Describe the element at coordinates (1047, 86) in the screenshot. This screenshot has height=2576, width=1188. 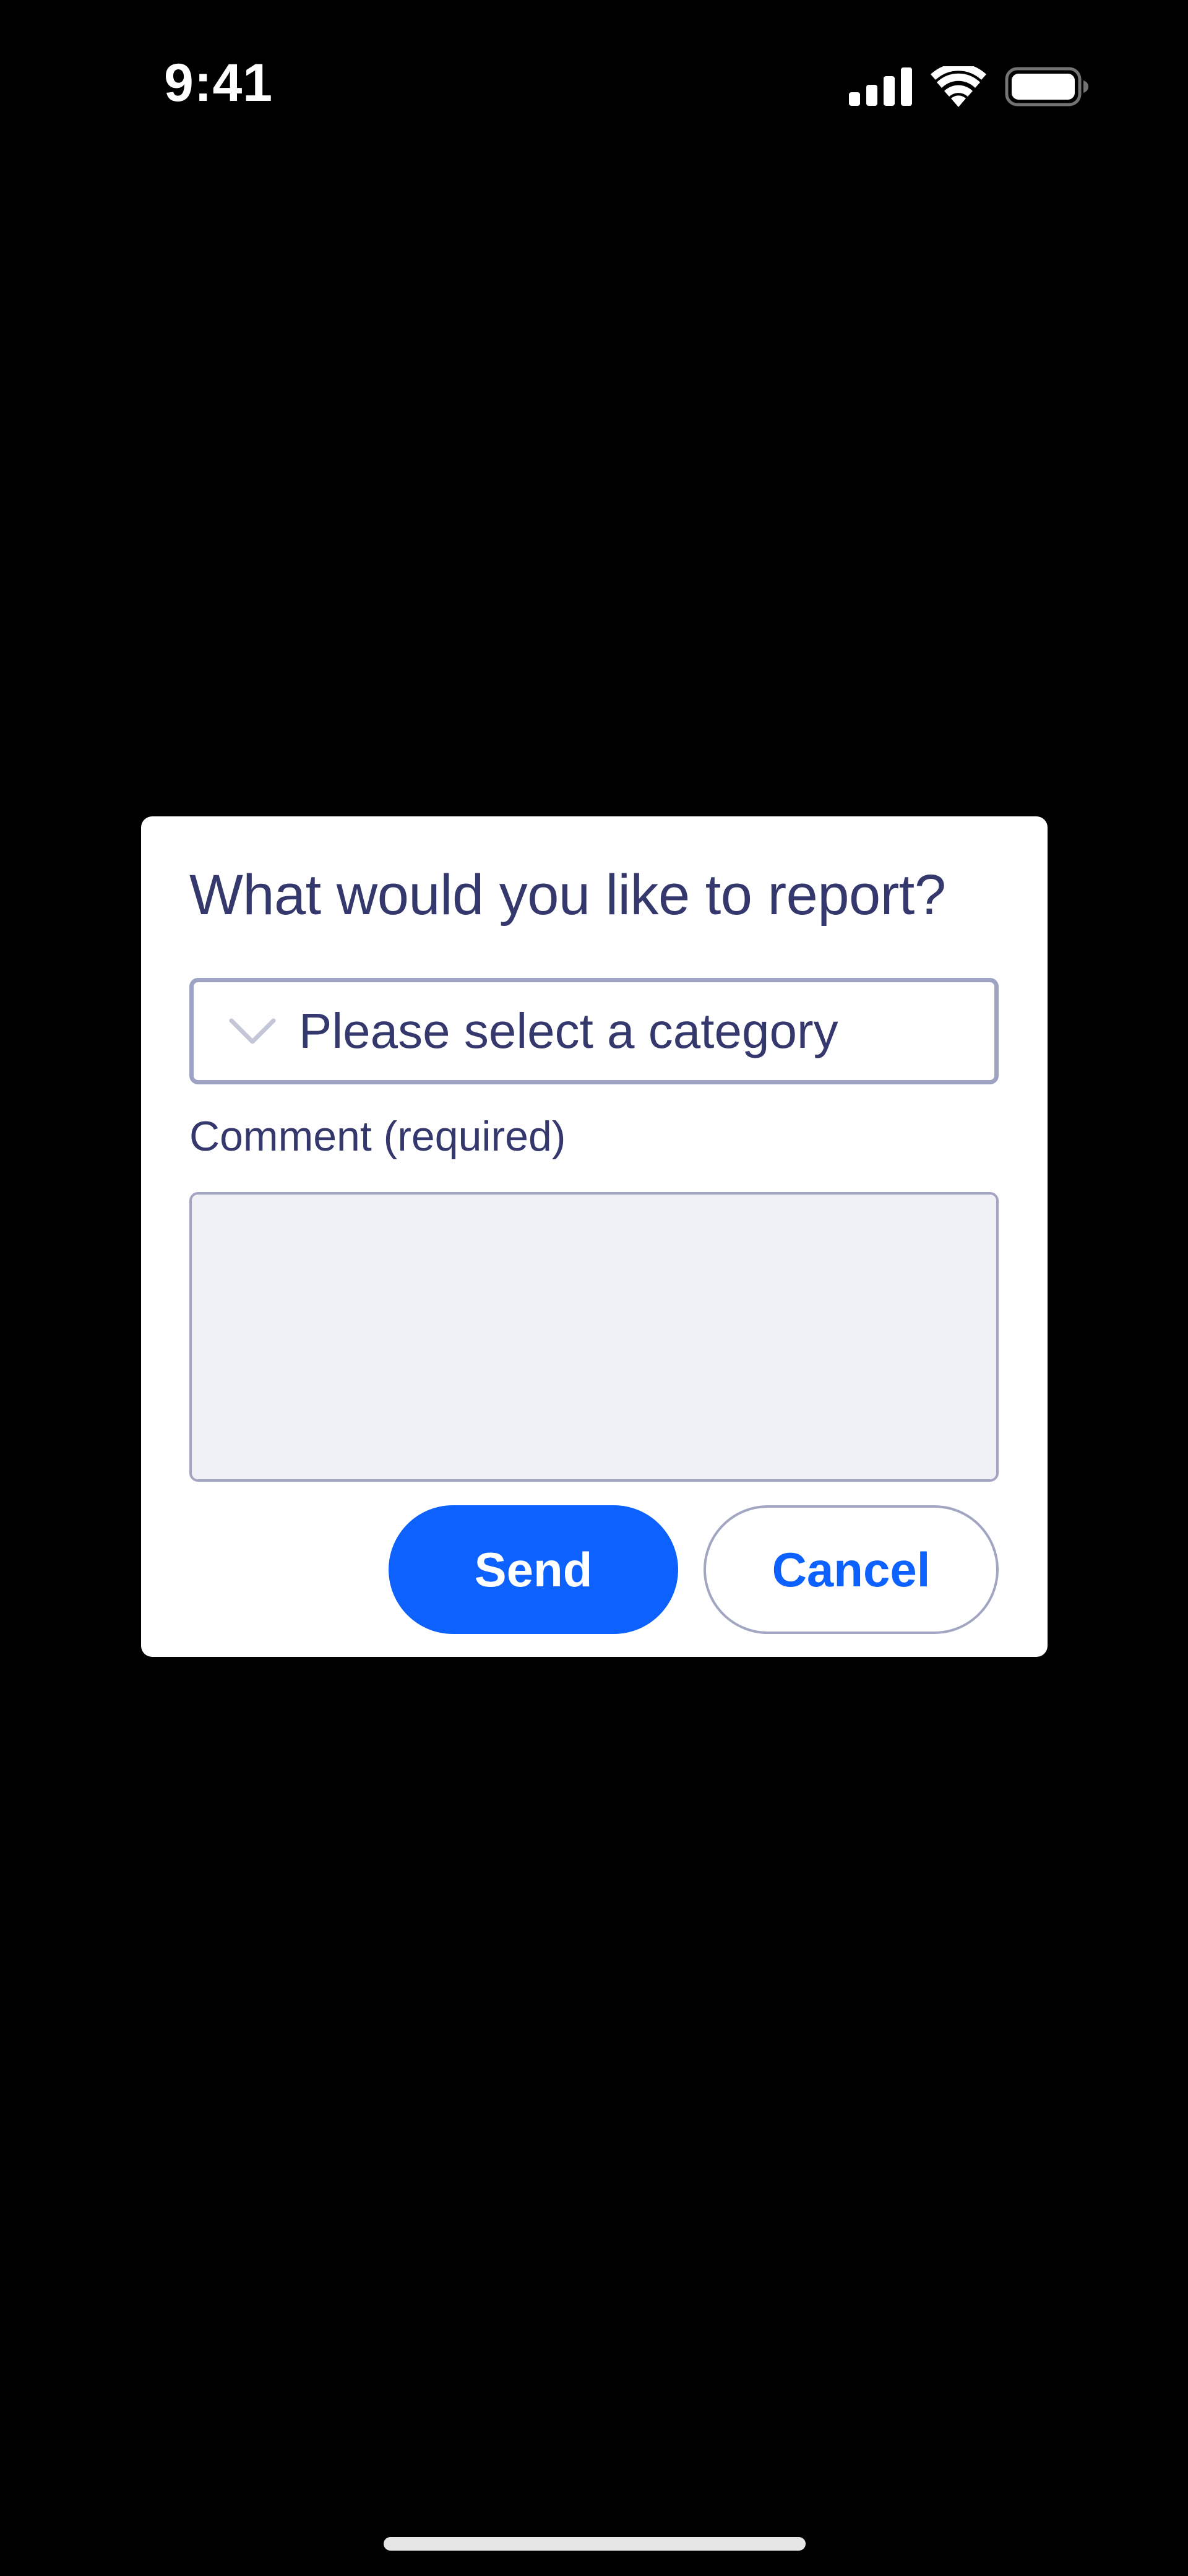
I see `battery-icon` at that location.